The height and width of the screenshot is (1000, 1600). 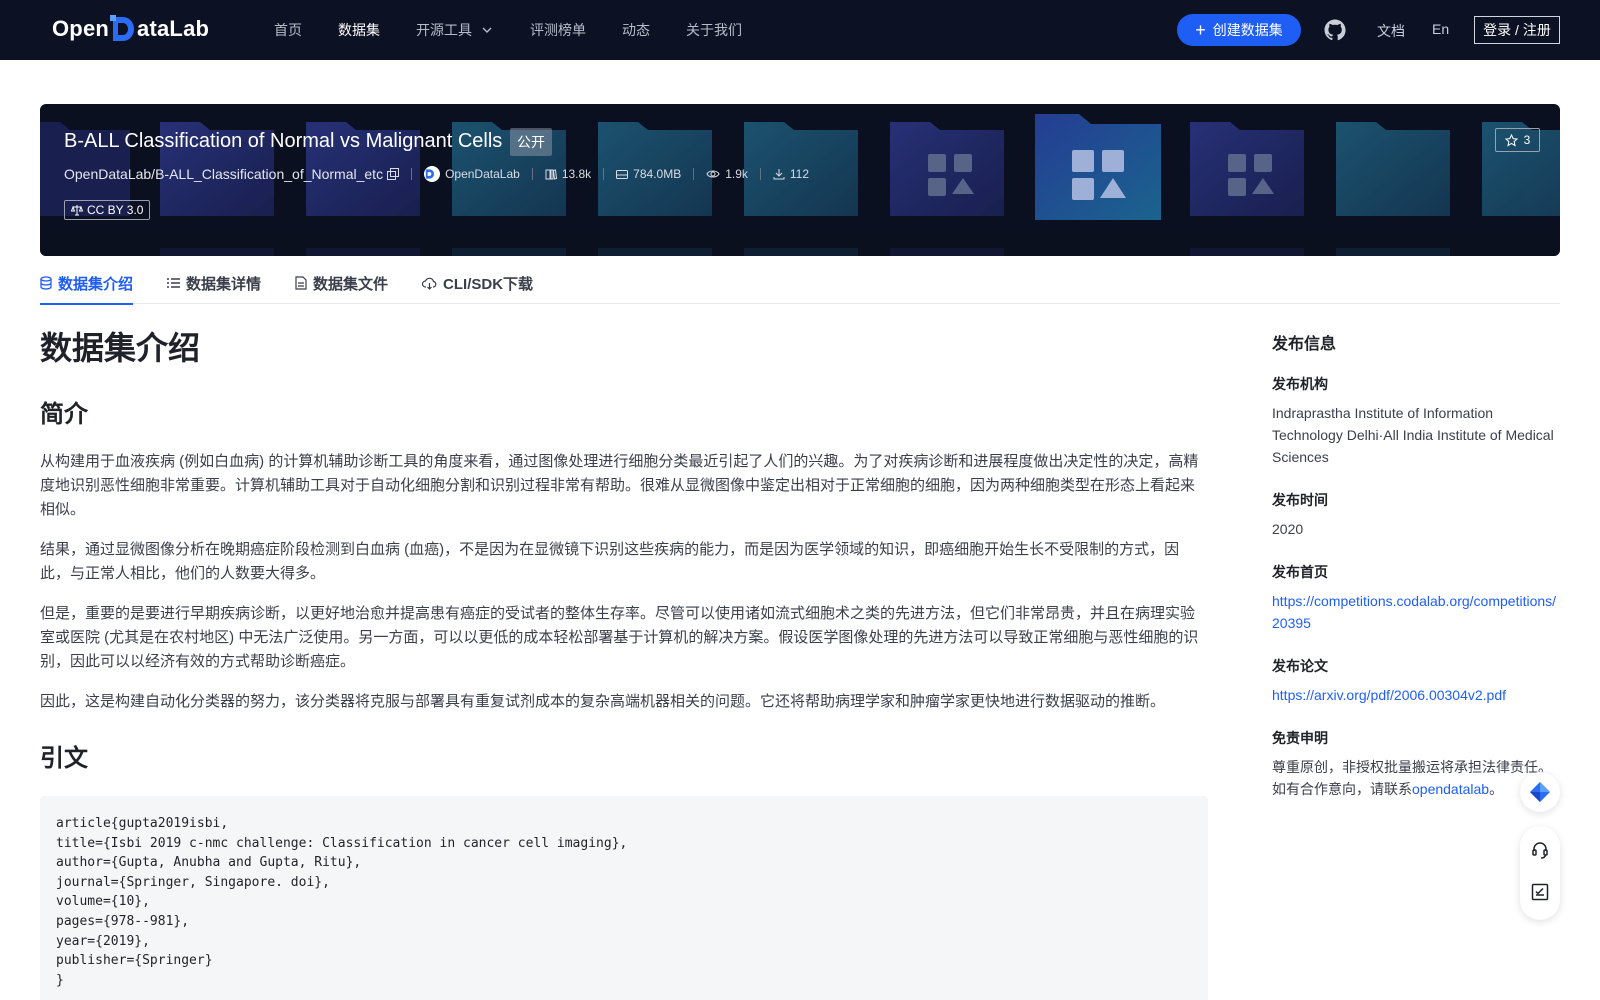 I want to click on book-icon, so click(x=551, y=174).